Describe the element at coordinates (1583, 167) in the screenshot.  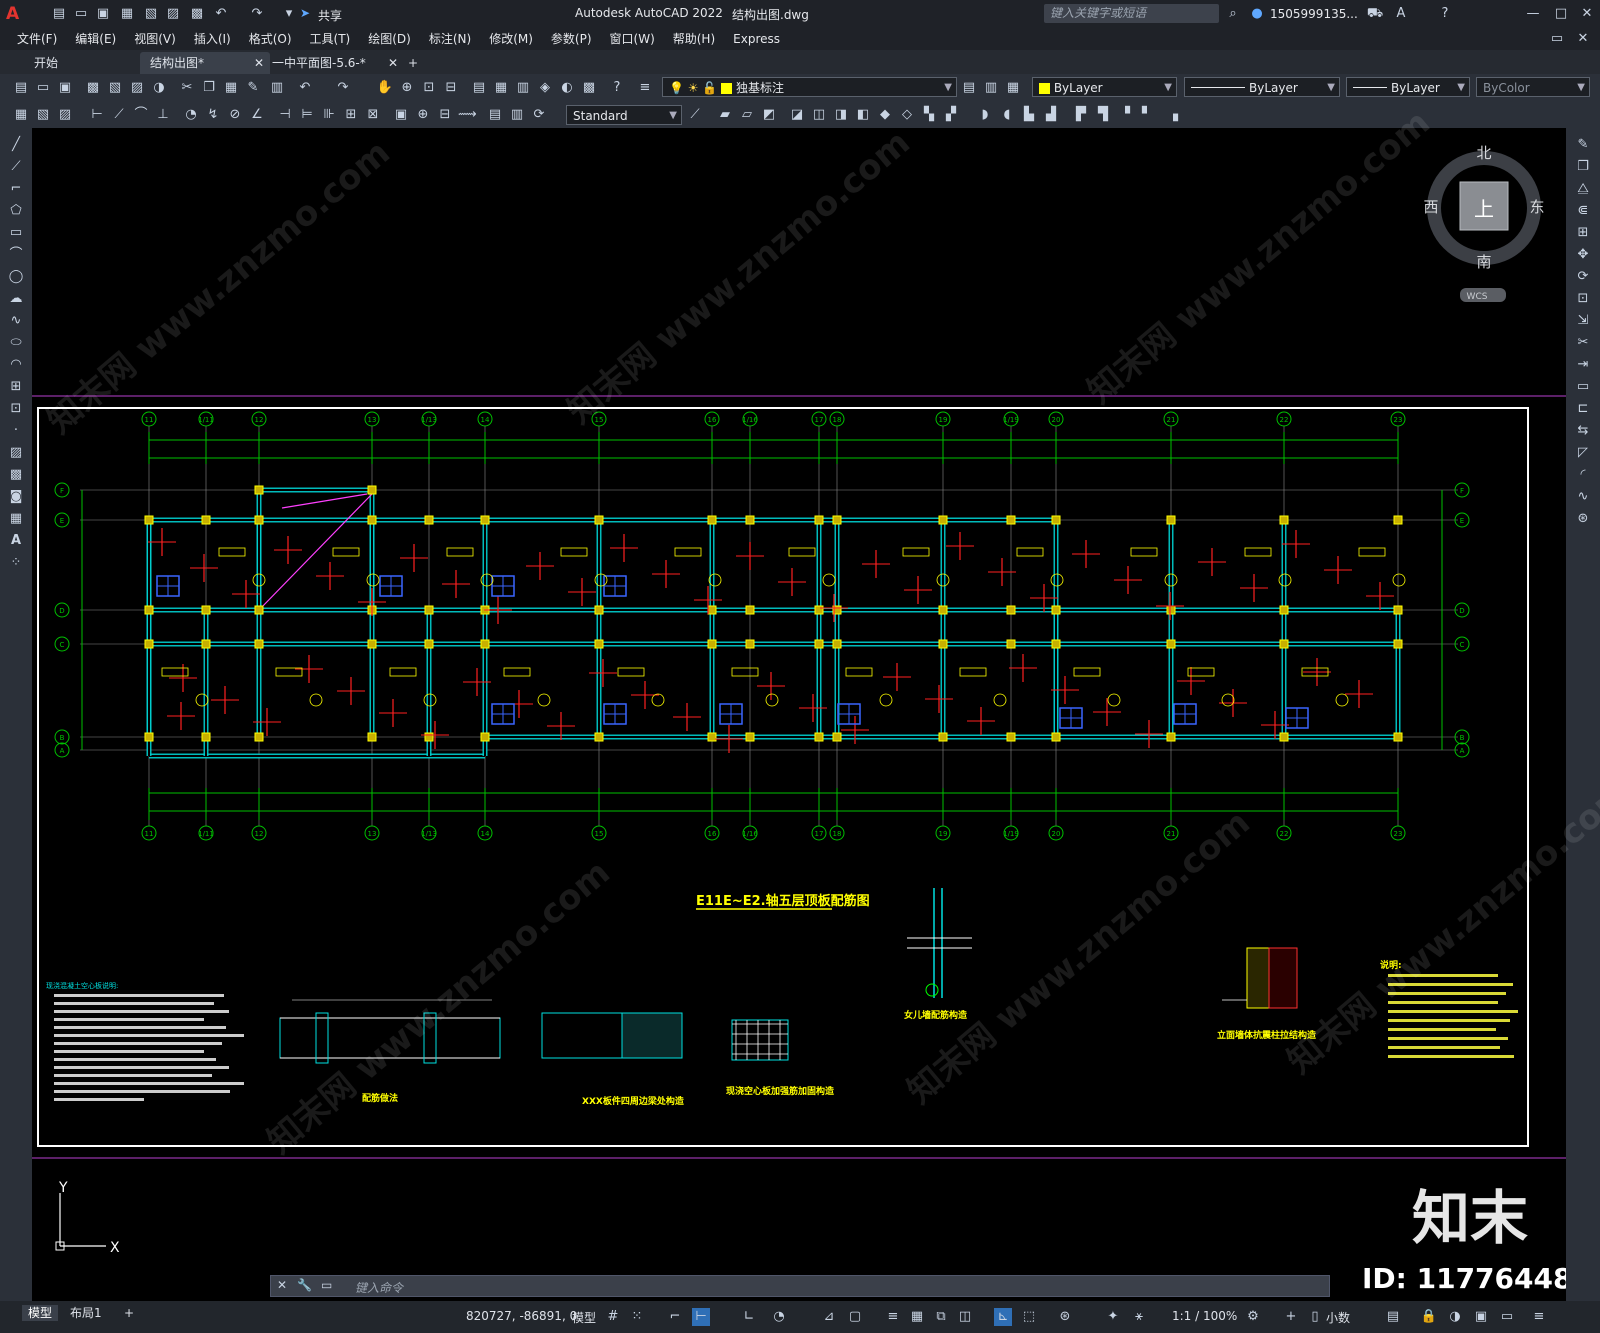
I see `copy-object-icon: ❐` at that location.